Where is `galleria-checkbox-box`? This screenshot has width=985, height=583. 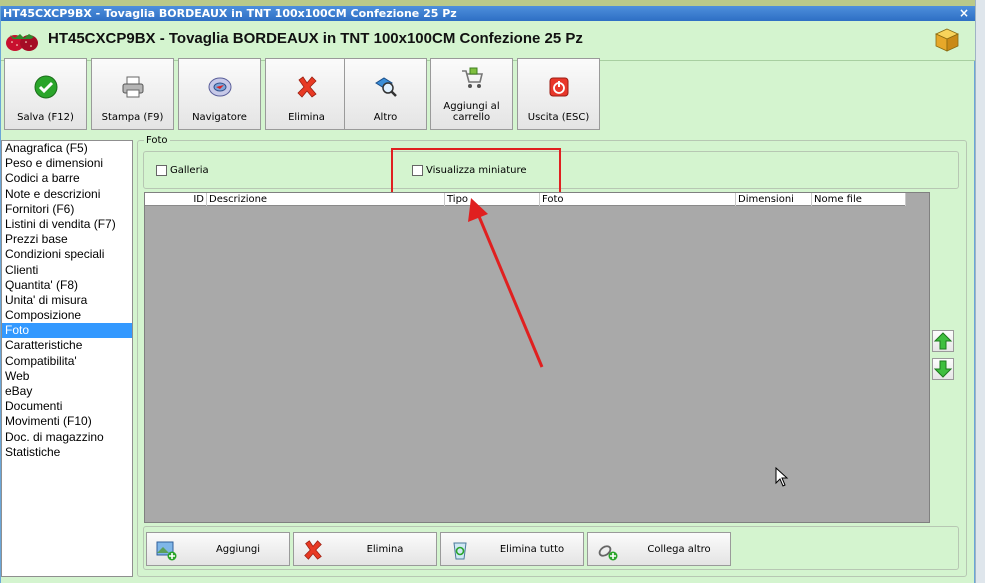 galleria-checkbox-box is located at coordinates (161, 170).